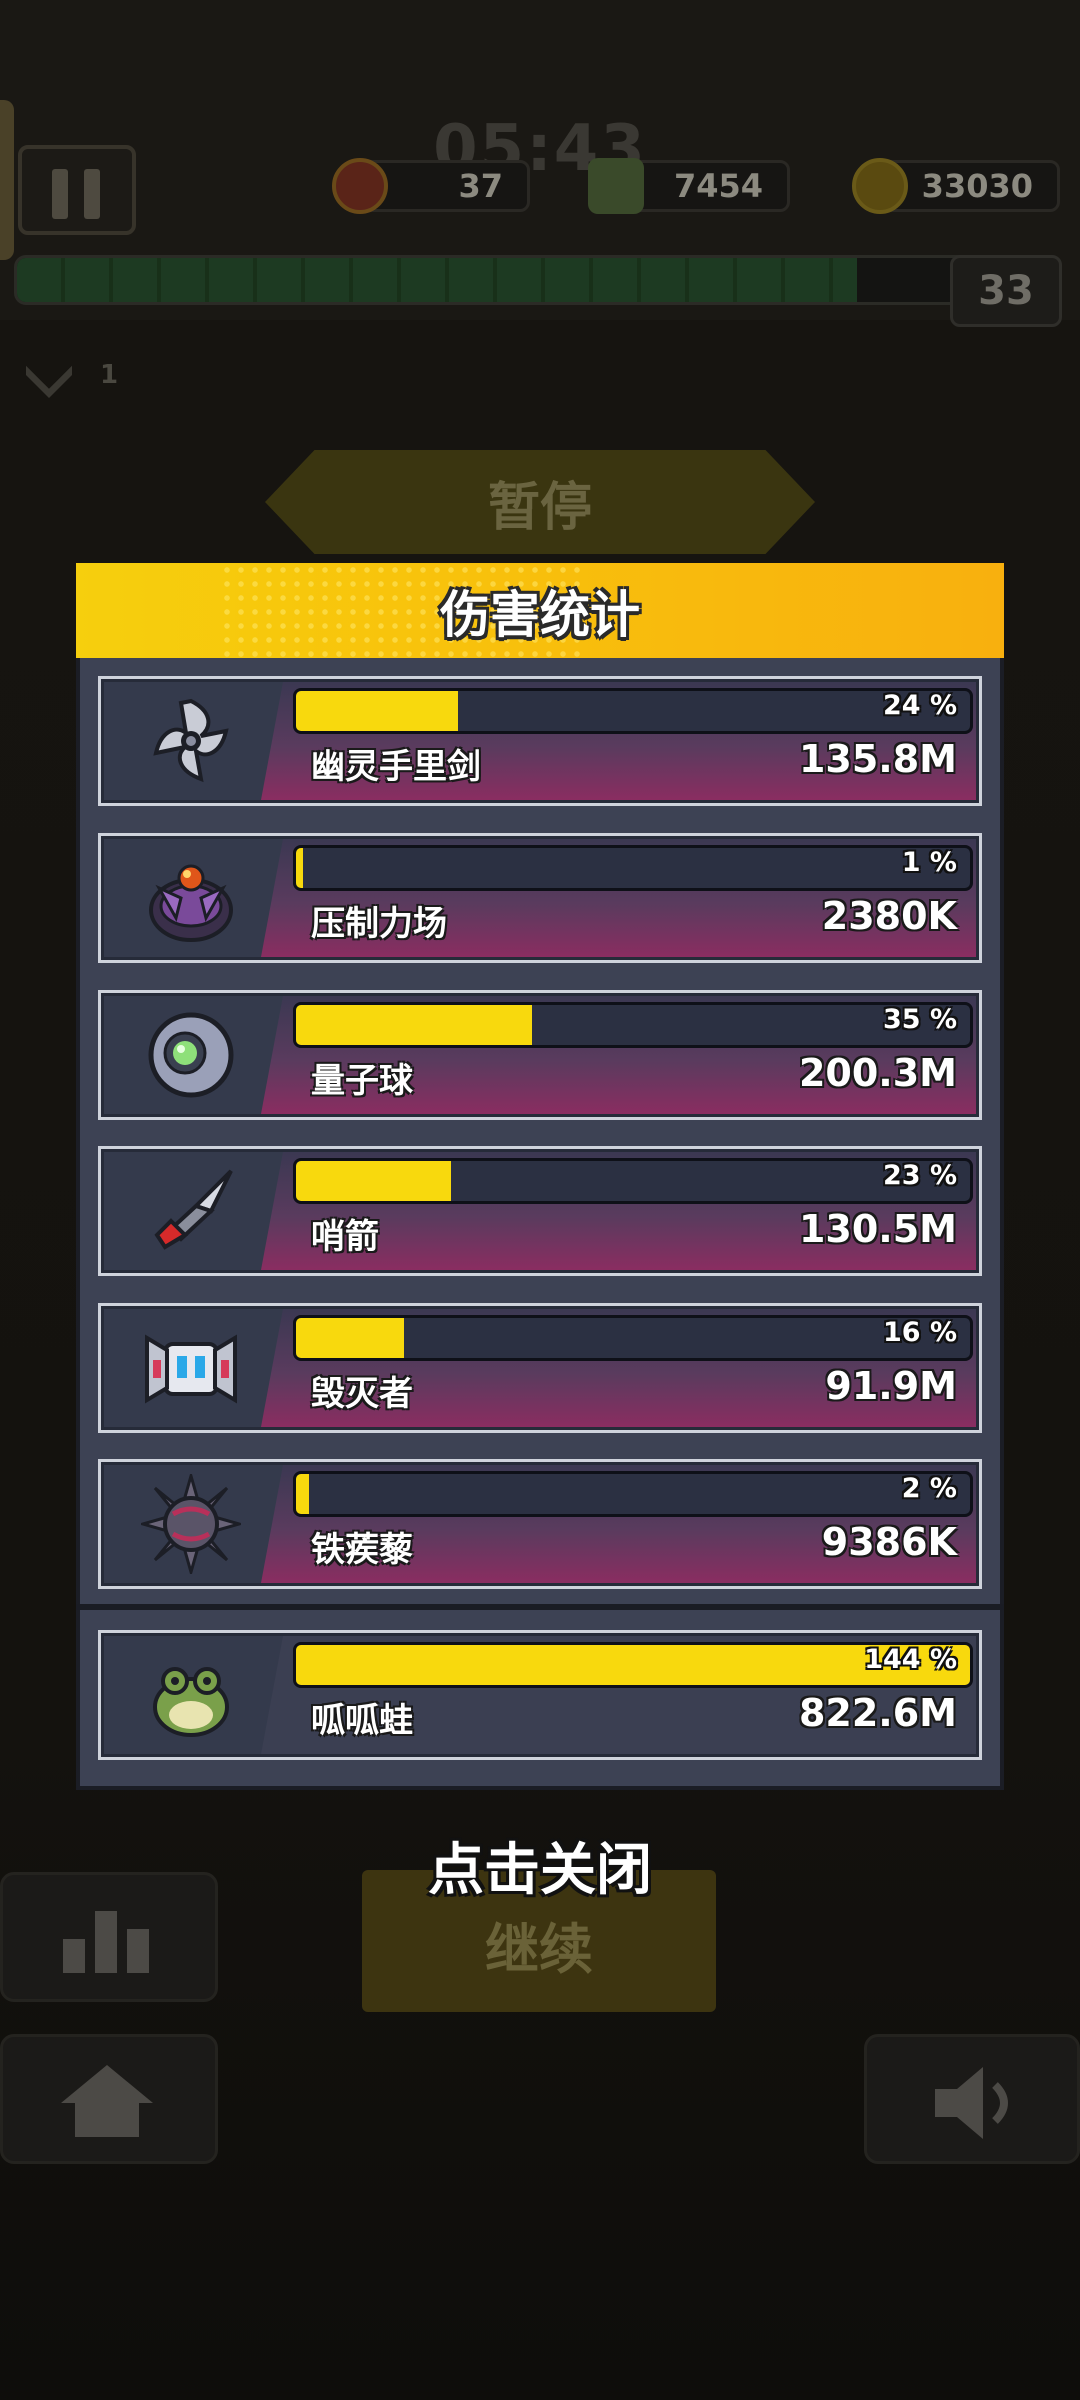  Describe the element at coordinates (92, 194) in the screenshot. I see `pause-icon-bar` at that location.